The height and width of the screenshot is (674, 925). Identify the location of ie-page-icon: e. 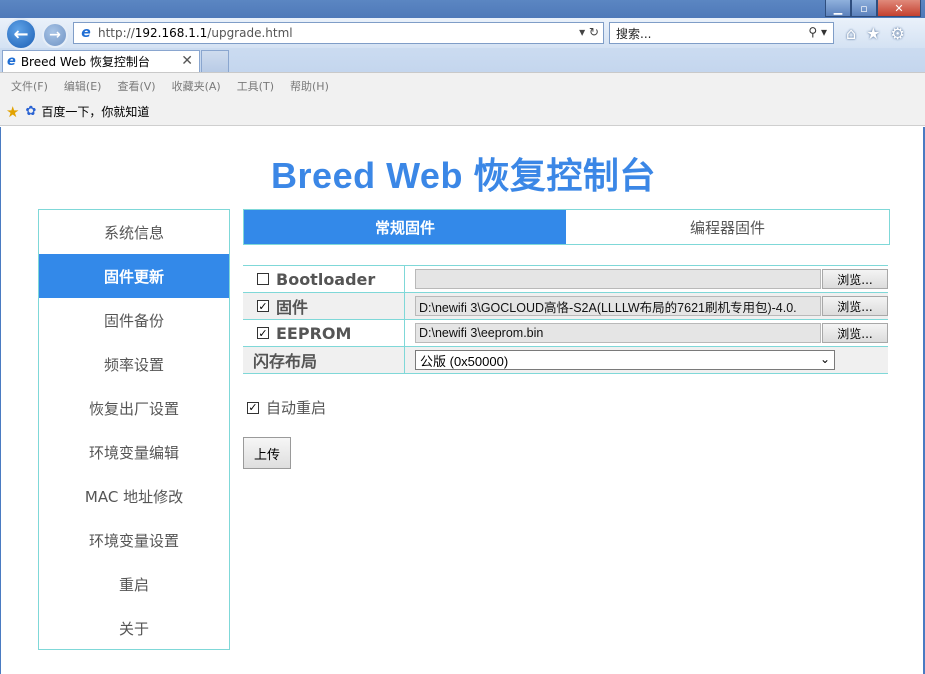
(86, 33).